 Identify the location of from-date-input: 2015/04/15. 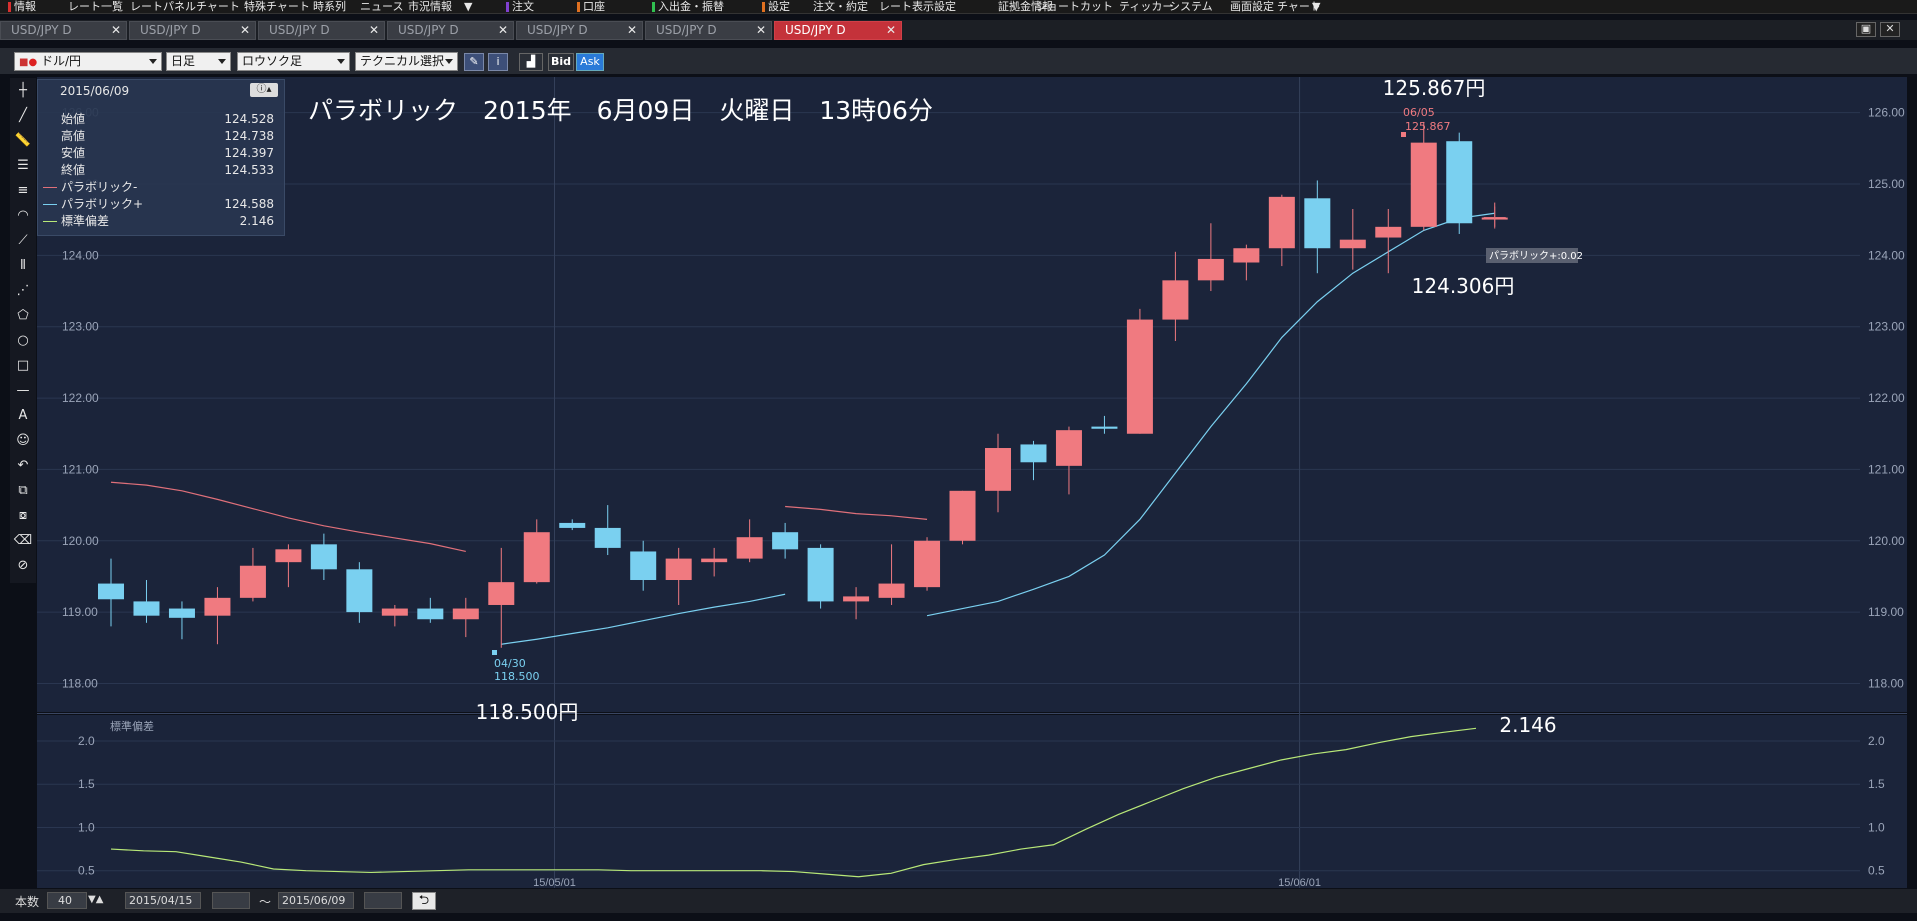
(163, 900).